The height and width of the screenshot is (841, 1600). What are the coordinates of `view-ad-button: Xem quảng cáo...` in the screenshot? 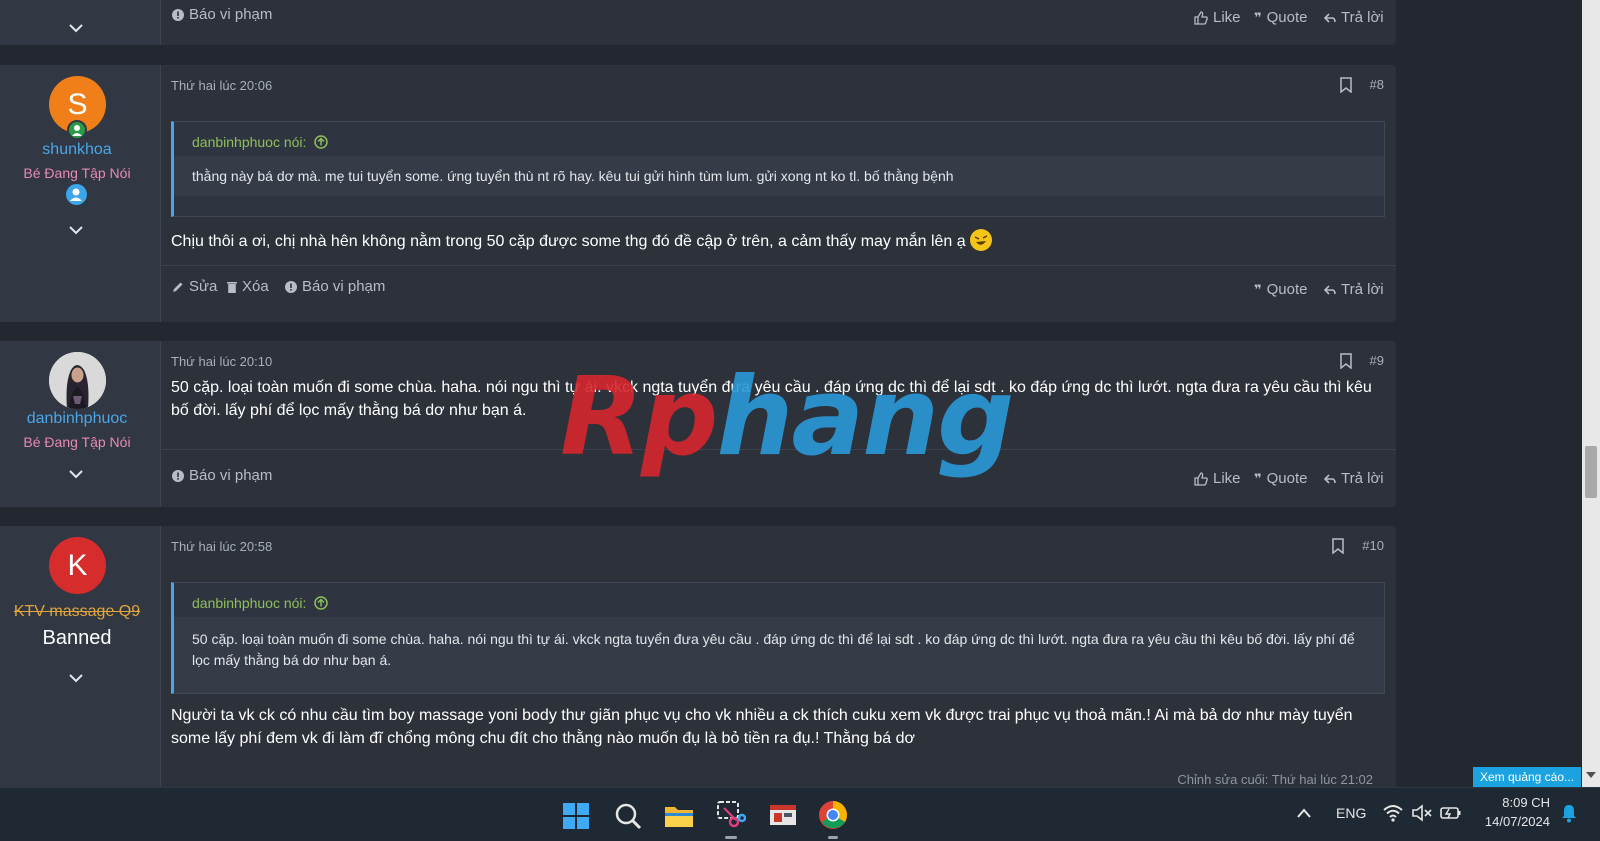 It's located at (1527, 777).